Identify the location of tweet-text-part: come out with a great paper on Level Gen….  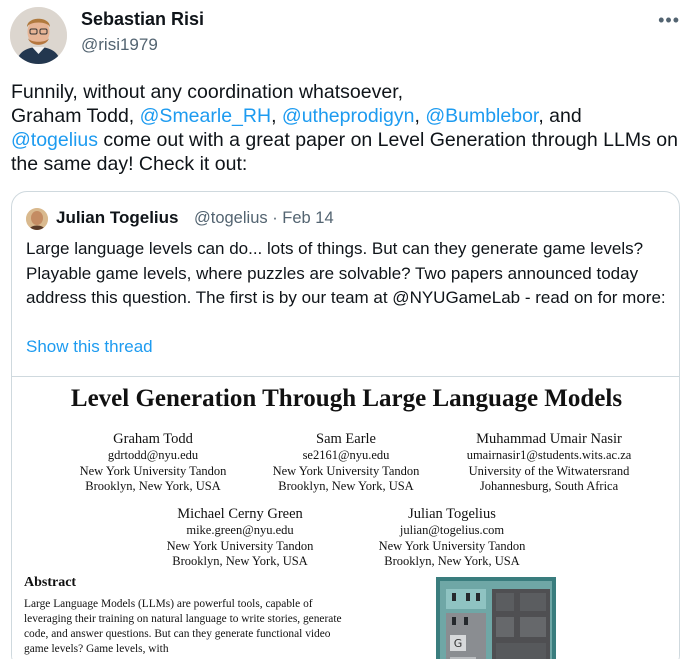
(344, 152).